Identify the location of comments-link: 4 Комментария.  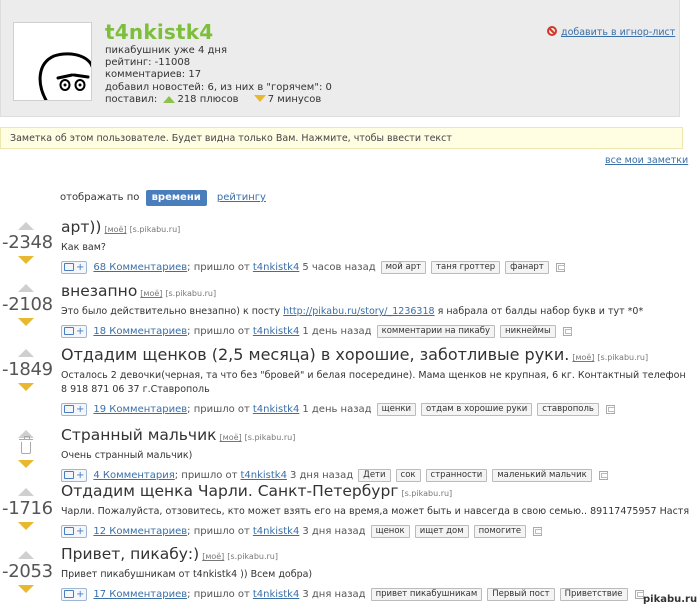
(133, 475).